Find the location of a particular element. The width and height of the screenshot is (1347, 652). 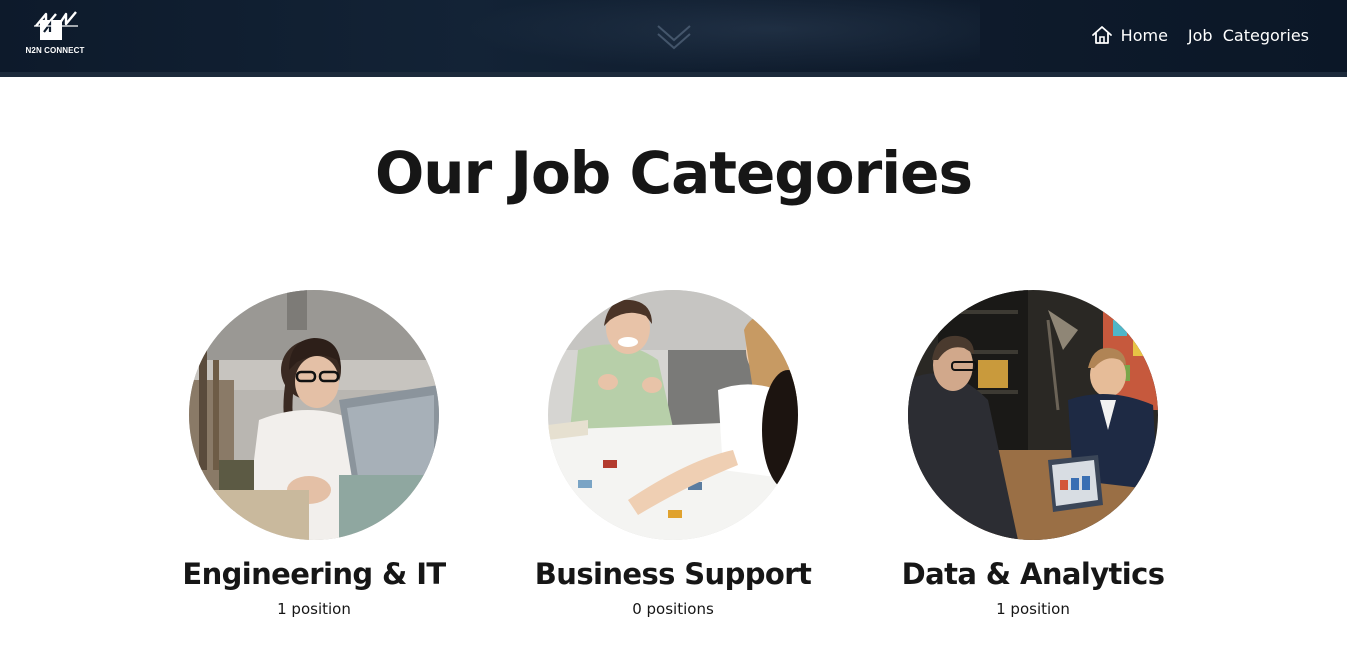

category-title: Engineering & IT is located at coordinates (314, 574).